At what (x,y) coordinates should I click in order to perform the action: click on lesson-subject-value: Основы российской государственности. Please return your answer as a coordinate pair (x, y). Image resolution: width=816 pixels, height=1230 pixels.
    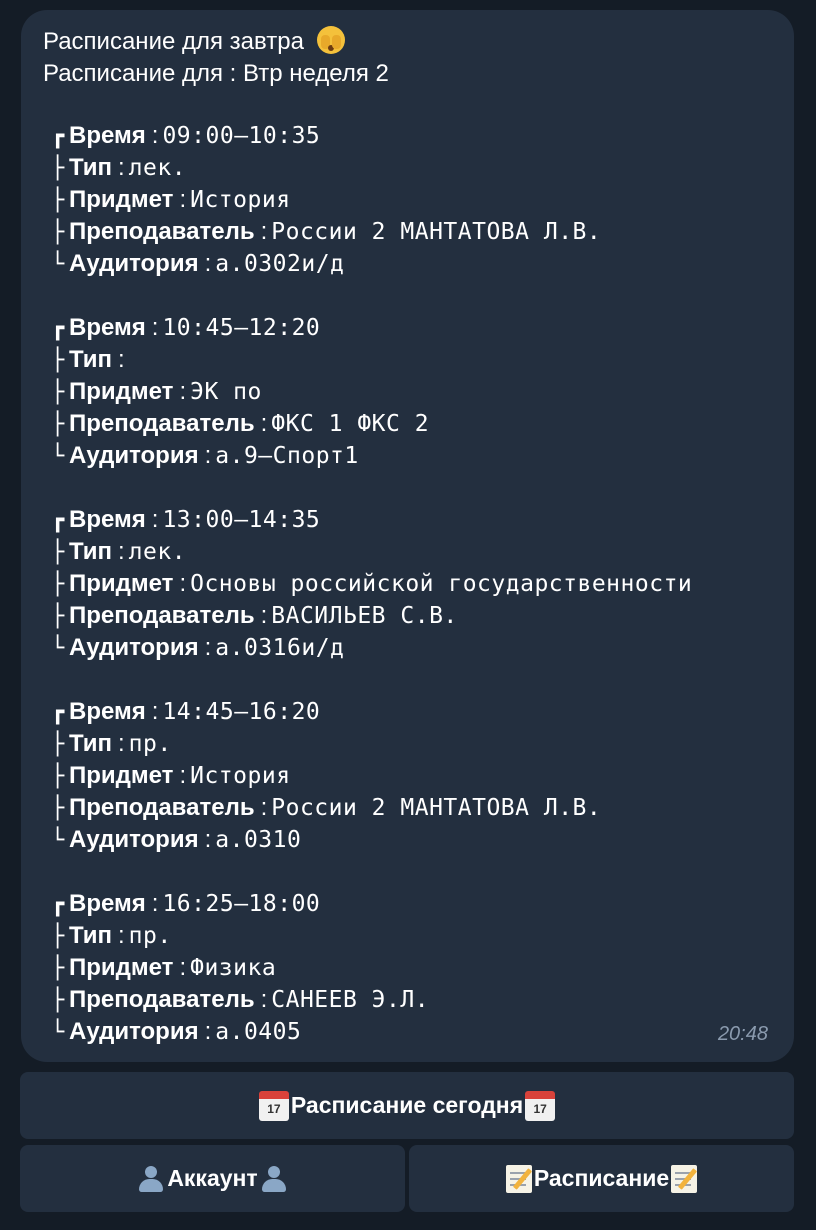
    Looking at the image, I should click on (441, 584).